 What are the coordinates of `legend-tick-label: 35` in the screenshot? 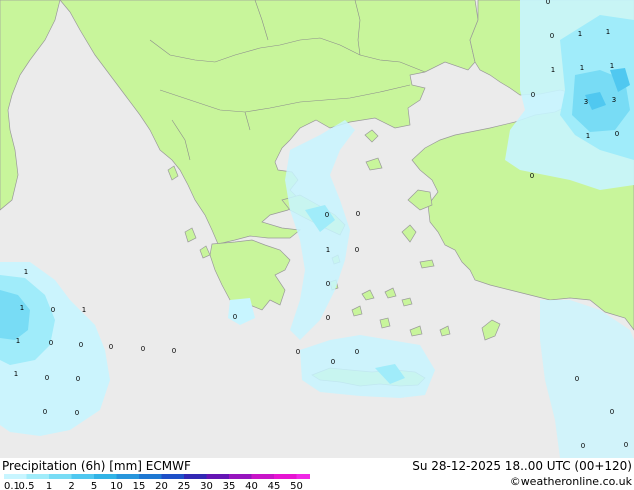 It's located at (229, 485).